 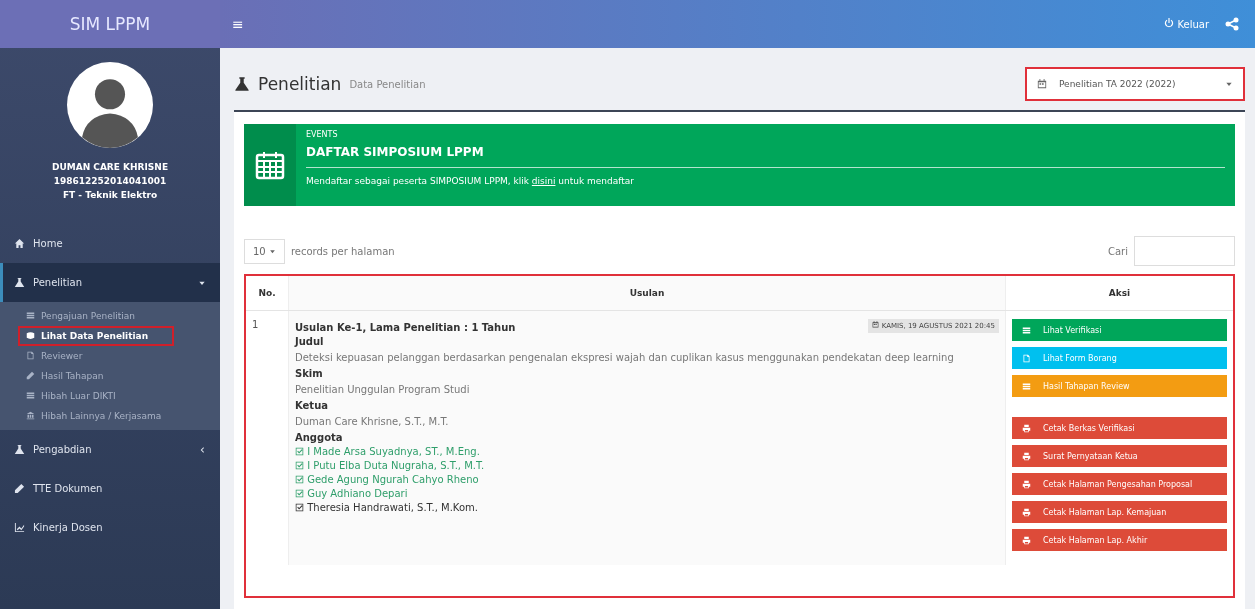 What do you see at coordinates (1119, 428) in the screenshot?
I see `action-button: Cetak Berkas Verifikasi` at bounding box center [1119, 428].